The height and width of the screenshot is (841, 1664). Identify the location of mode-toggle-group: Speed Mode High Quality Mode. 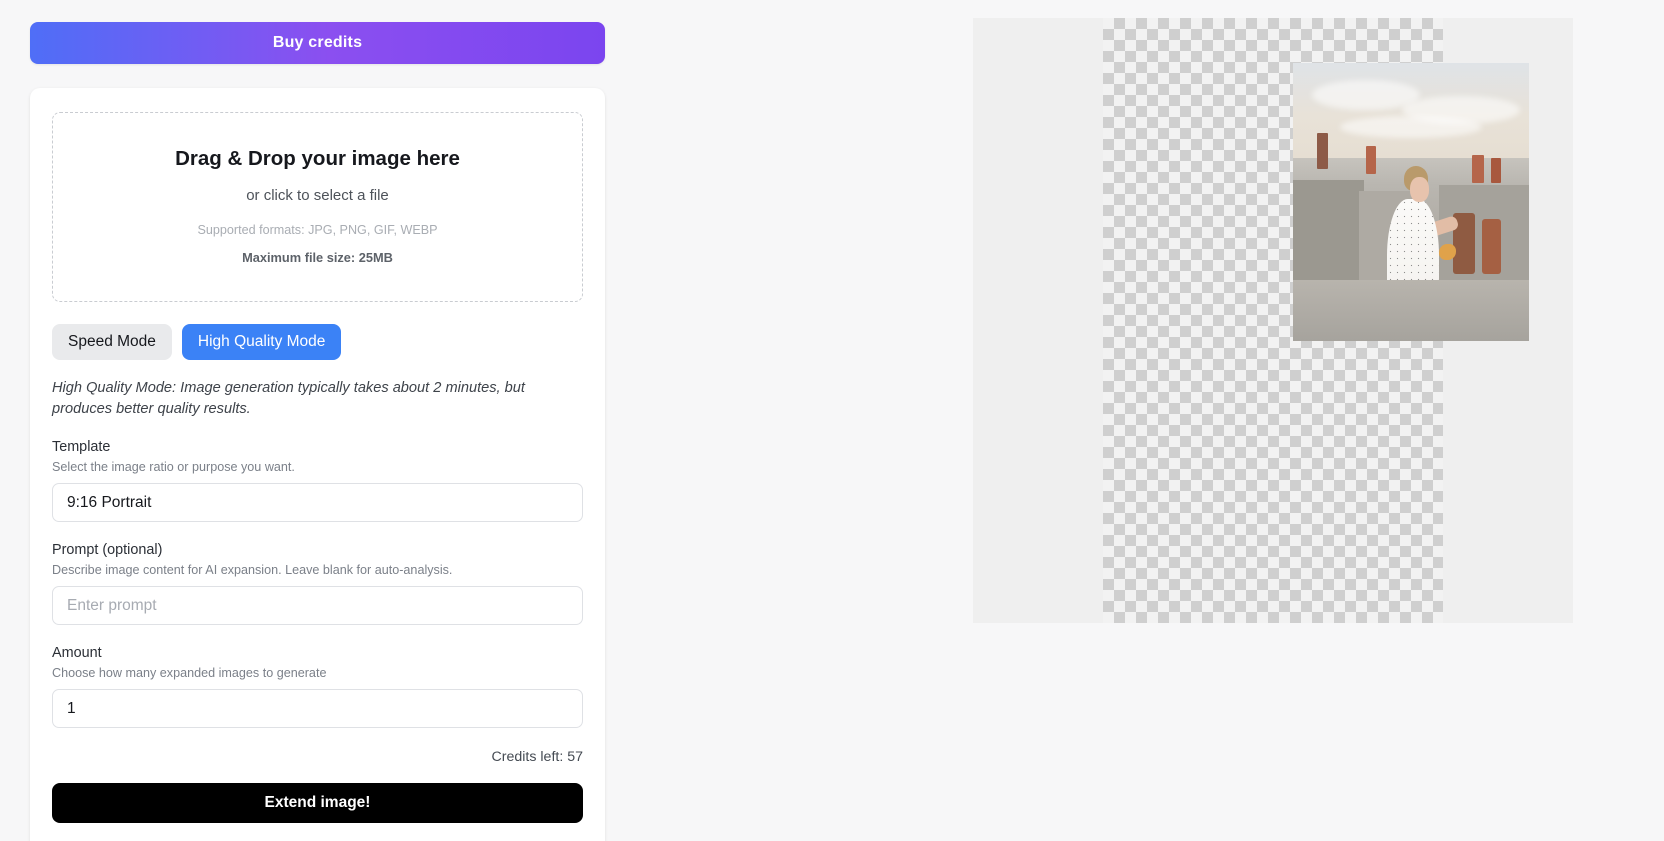
(317, 342).